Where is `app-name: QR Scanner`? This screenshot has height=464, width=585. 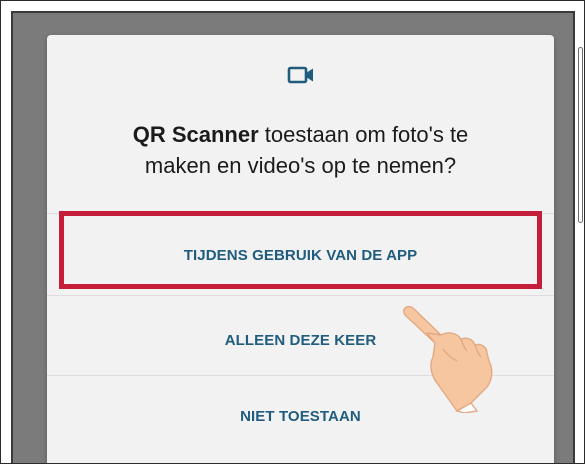 app-name: QR Scanner is located at coordinates (195, 134).